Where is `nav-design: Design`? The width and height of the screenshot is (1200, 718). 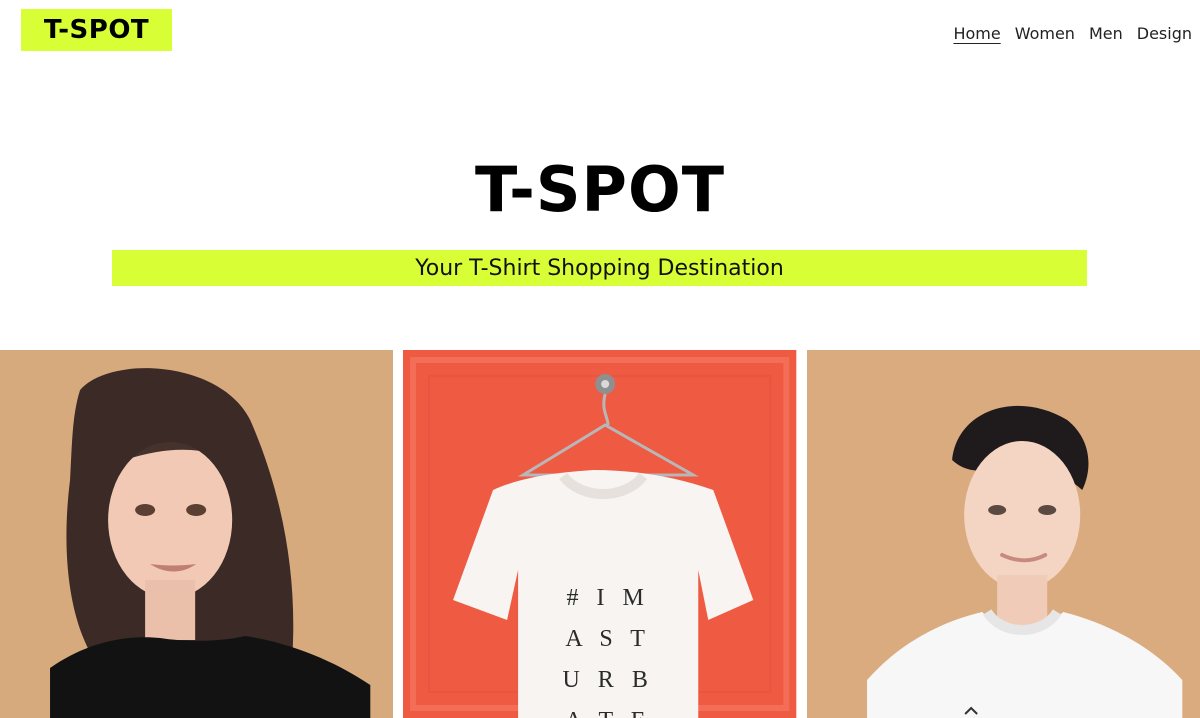
nav-design: Design is located at coordinates (1164, 33).